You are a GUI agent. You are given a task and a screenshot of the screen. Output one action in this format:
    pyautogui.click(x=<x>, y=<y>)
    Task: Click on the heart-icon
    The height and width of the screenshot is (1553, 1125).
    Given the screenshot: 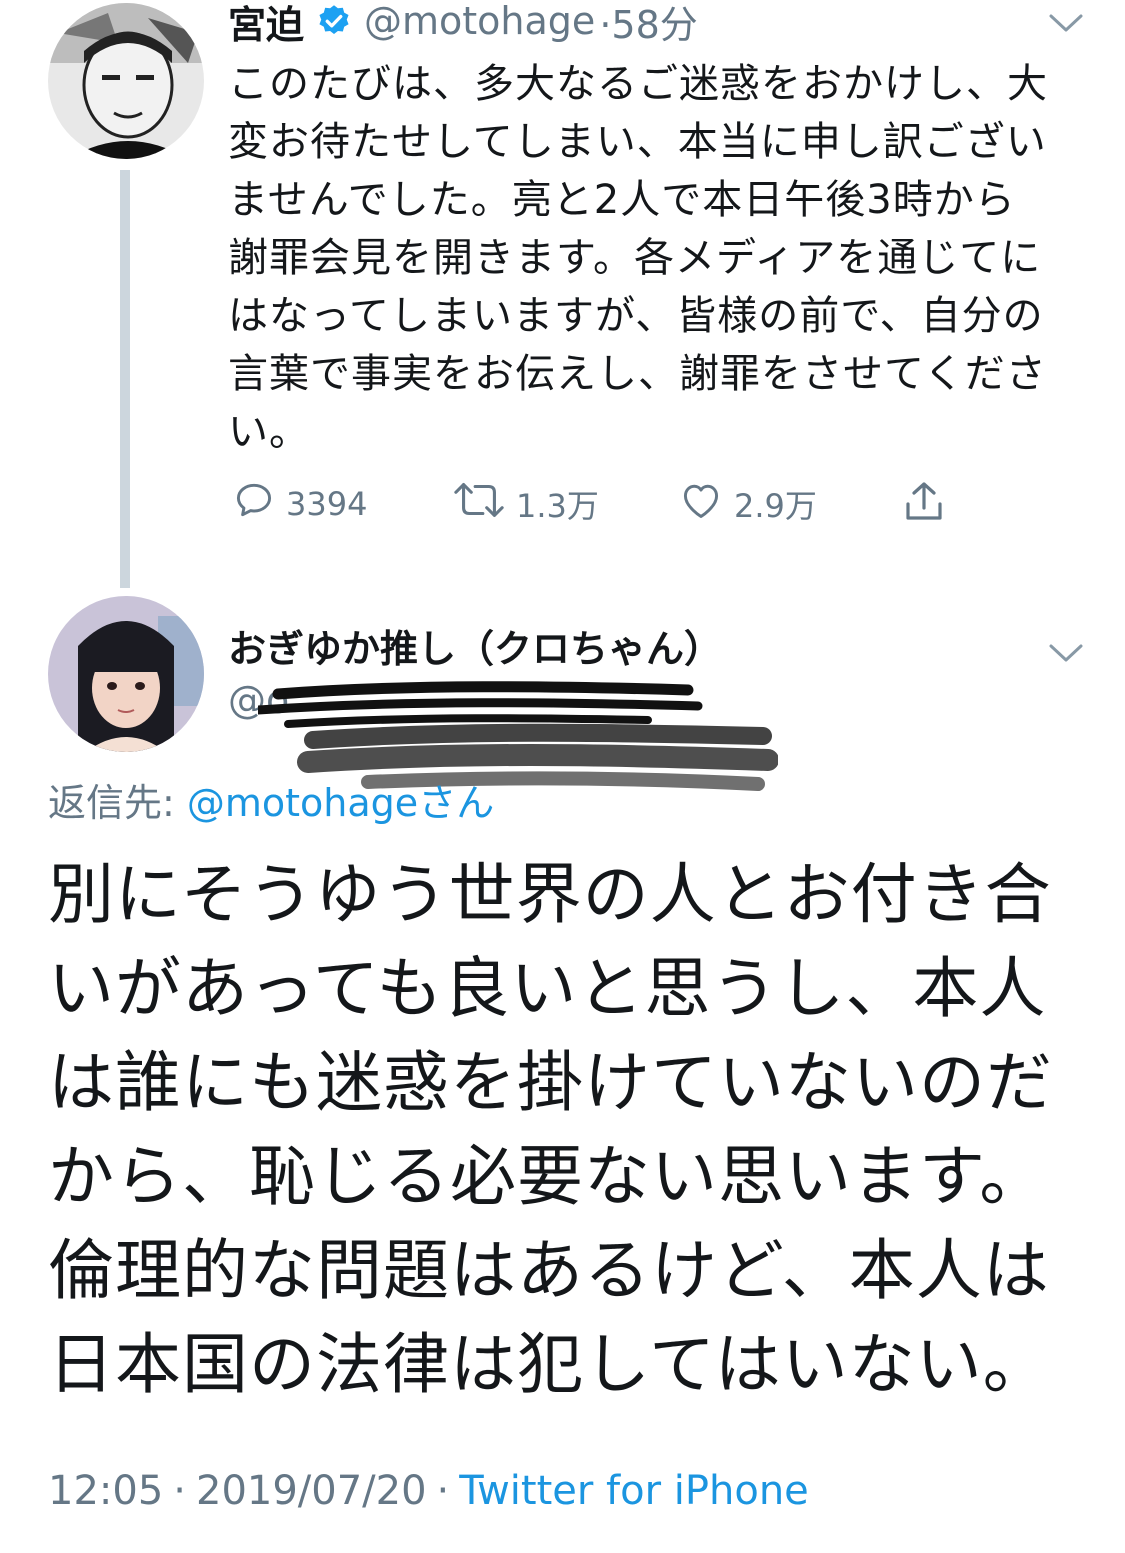 What is the action you would take?
    pyautogui.click(x=701, y=504)
    